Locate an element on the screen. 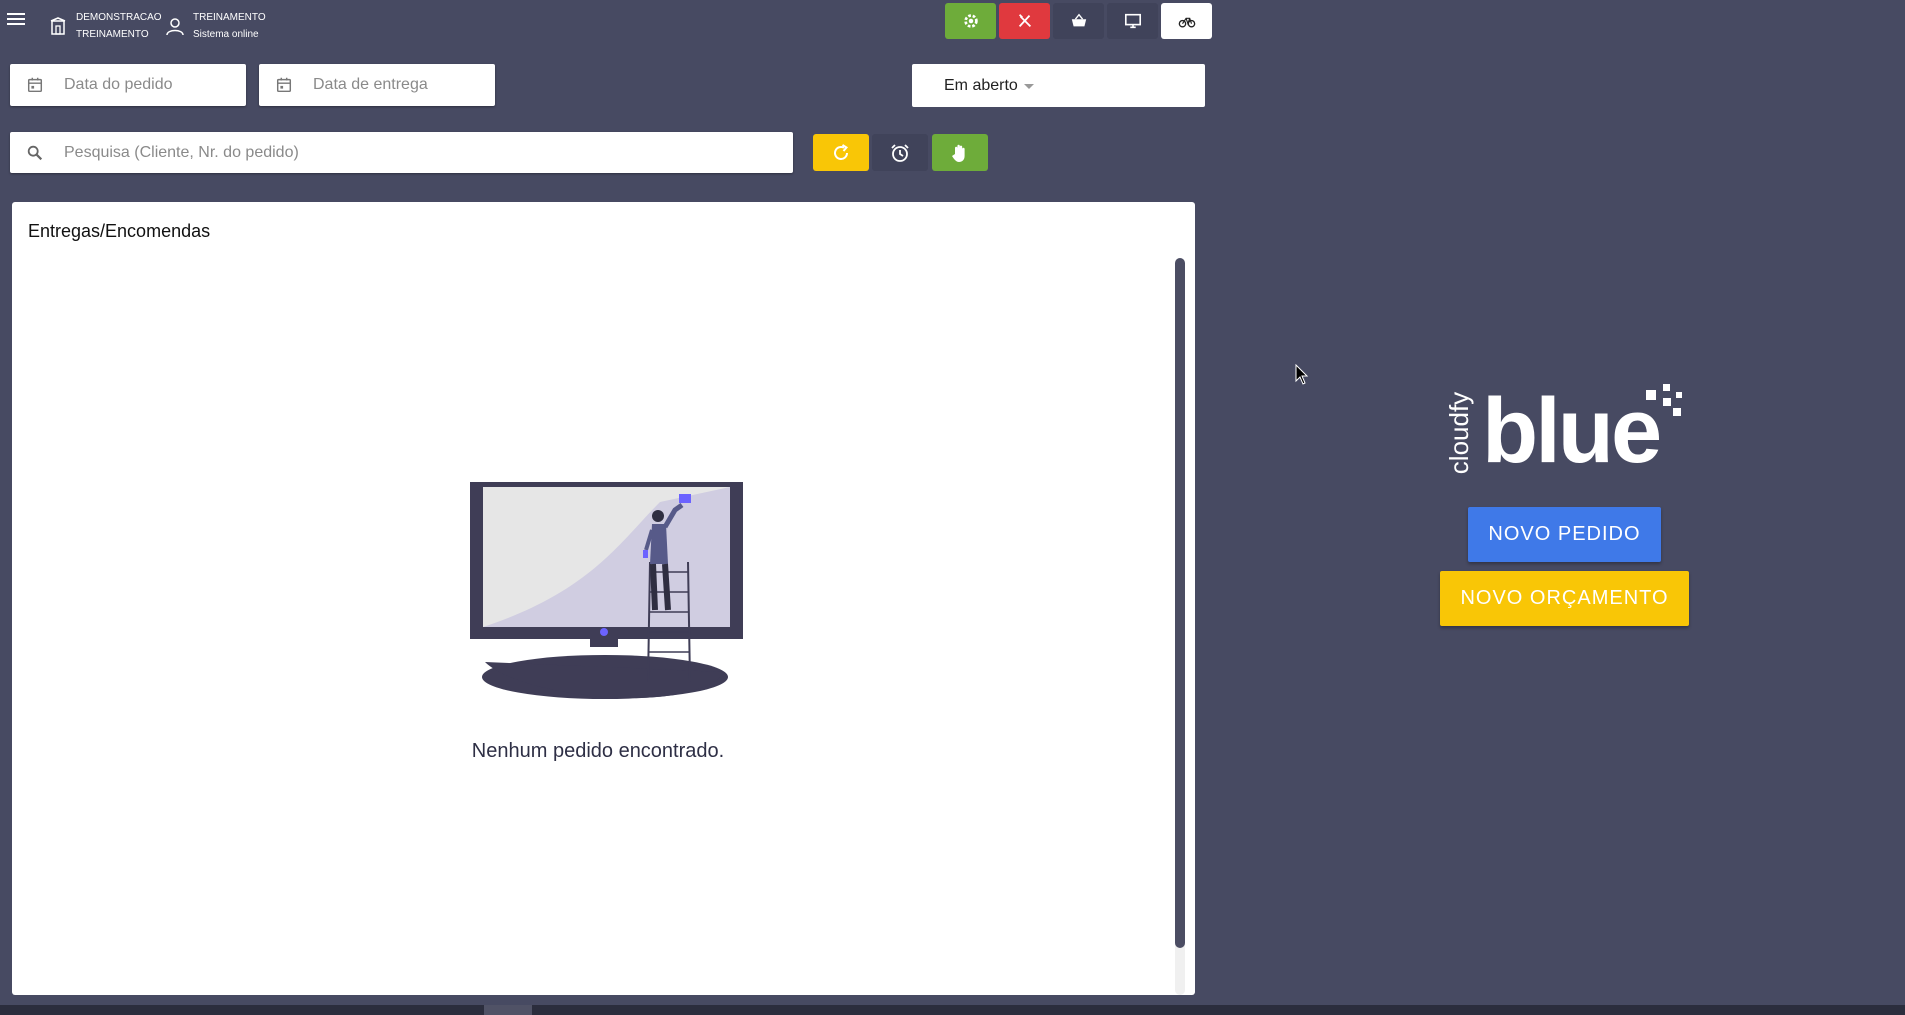  system-status: Sistema online is located at coordinates (226, 34).